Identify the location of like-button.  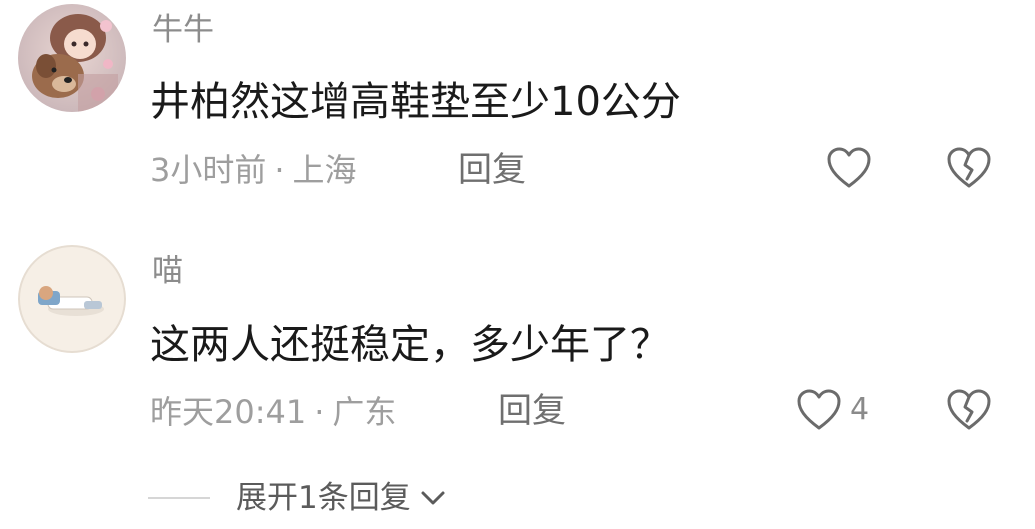
(853, 168).